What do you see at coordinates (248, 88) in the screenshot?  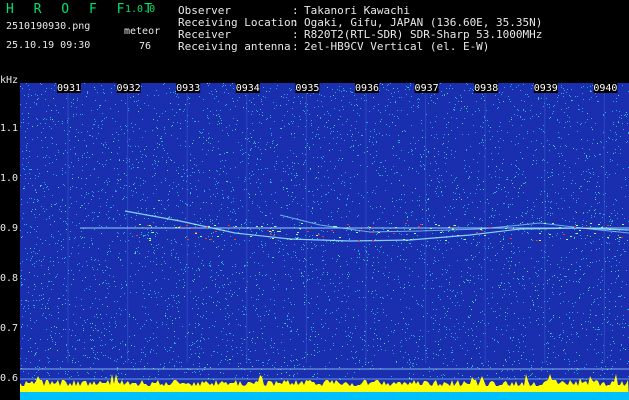 I see `time-tick-label: 0934` at bounding box center [248, 88].